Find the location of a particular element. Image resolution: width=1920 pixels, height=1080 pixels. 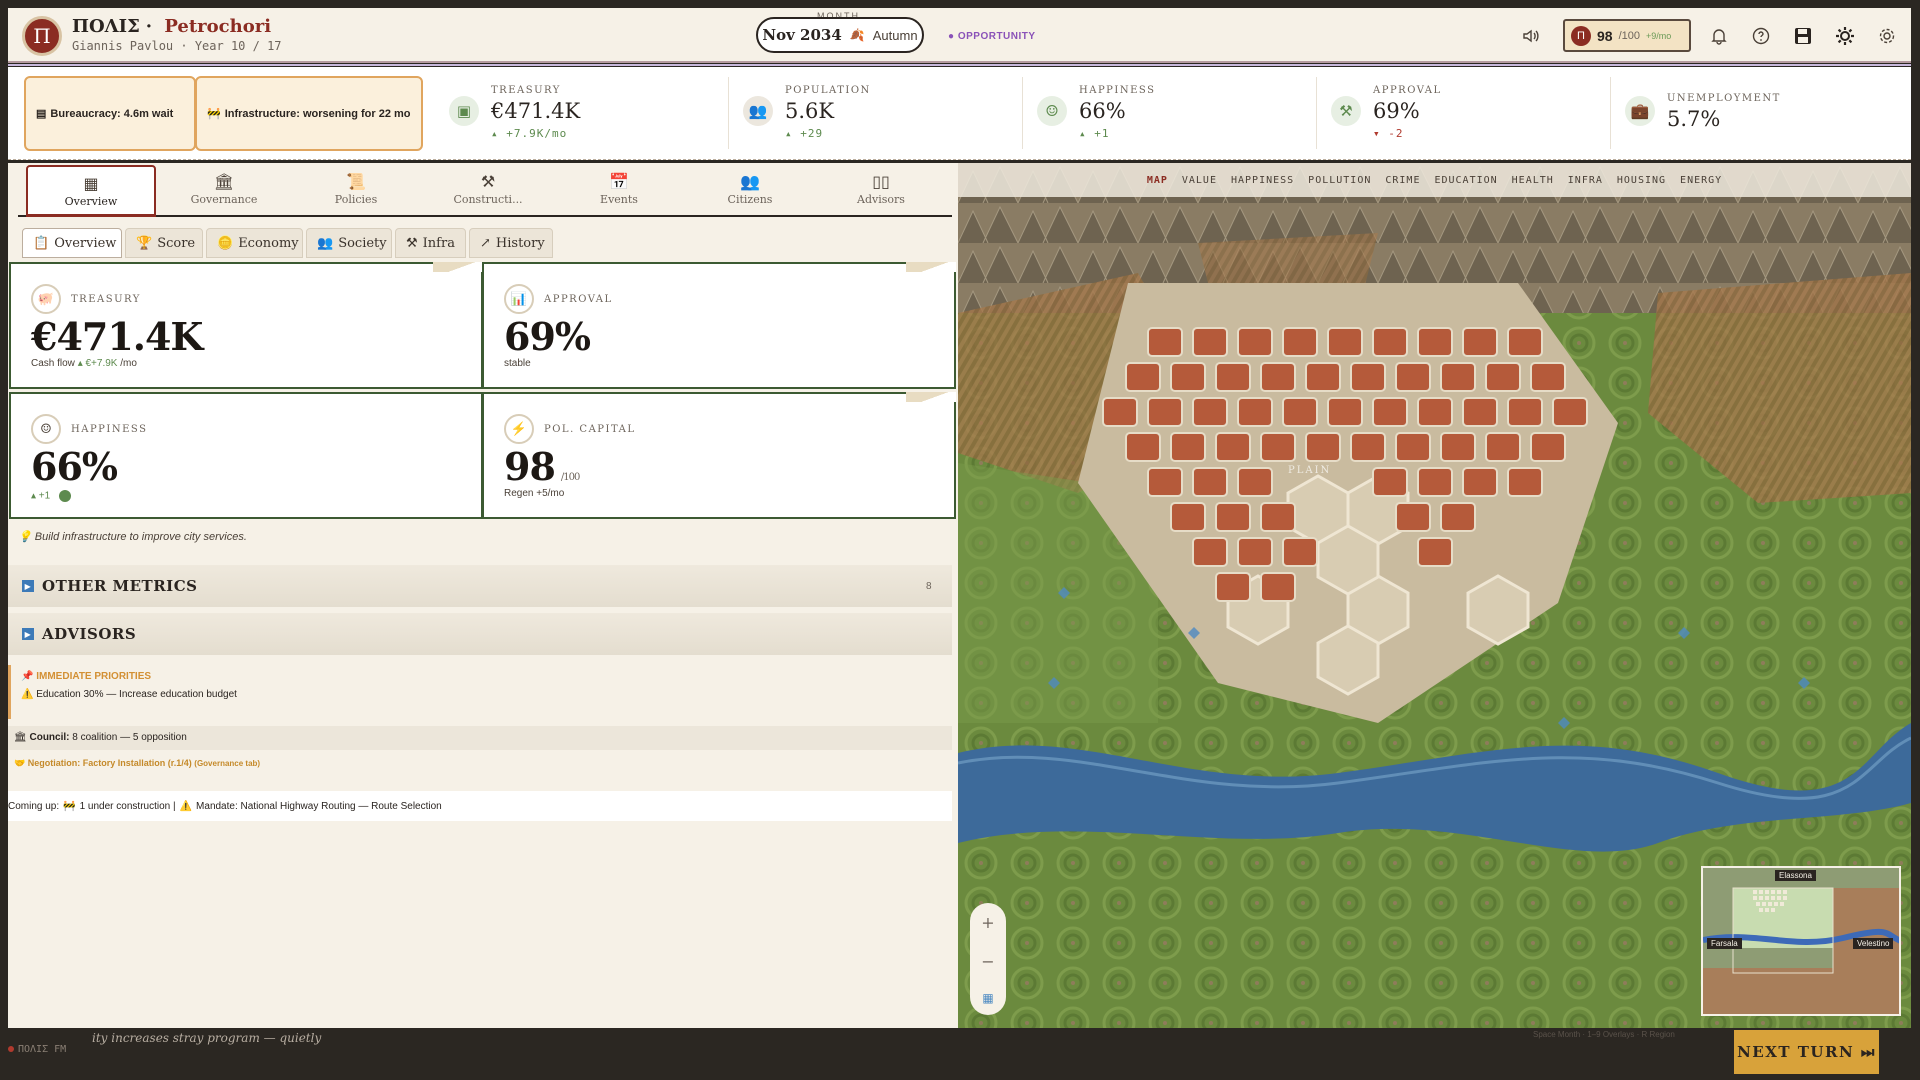

minimap-label-elassona: Elassona is located at coordinates (1795, 875).